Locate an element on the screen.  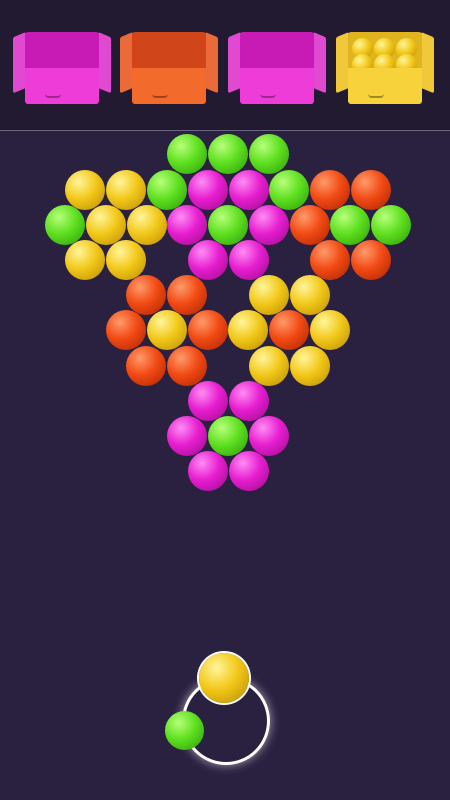
orange-box is located at coordinates (169, 67).